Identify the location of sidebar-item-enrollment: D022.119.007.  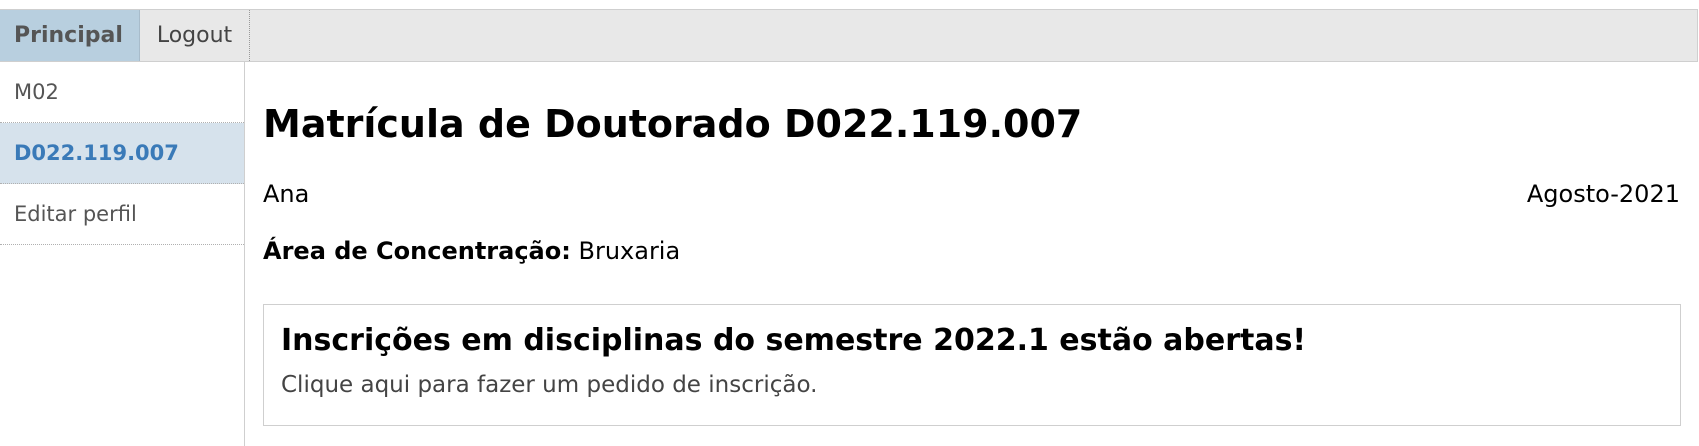
(122, 153).